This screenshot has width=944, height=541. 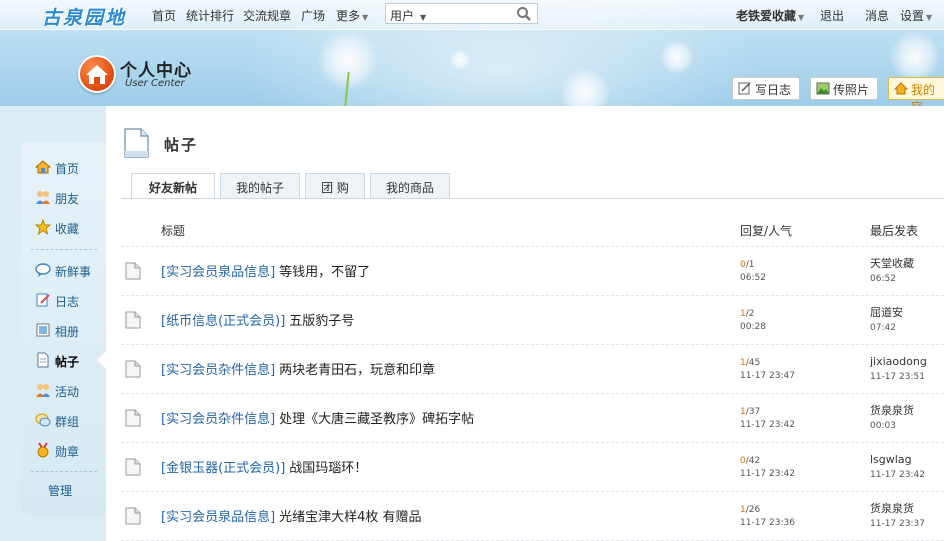 I want to click on post-category: [金银玉器(正式会员)], so click(x=223, y=468).